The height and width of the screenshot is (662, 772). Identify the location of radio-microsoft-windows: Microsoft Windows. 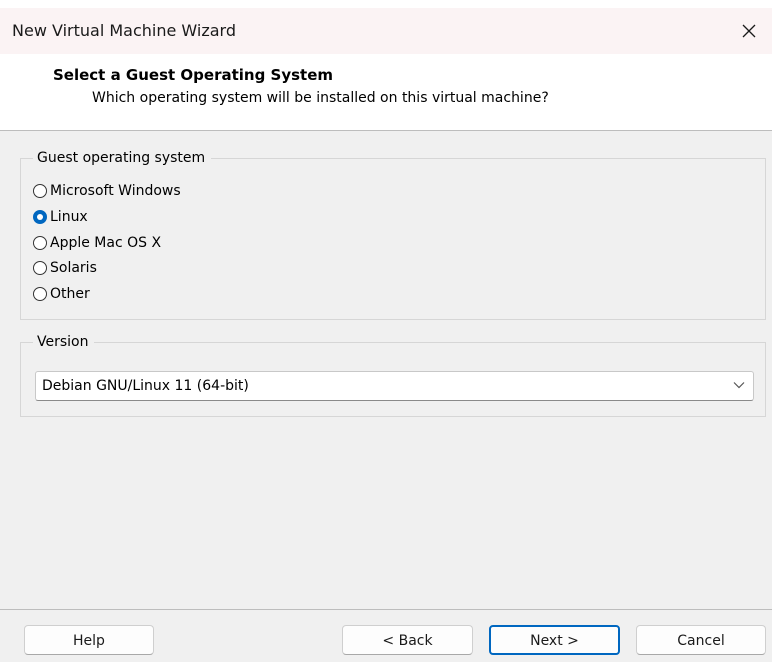
(107, 191).